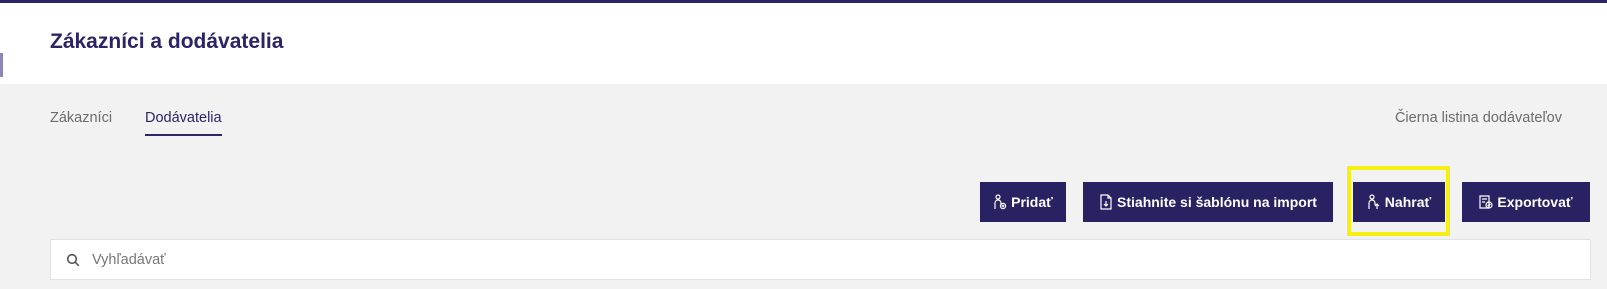  What do you see at coordinates (1000, 202) in the screenshot?
I see `person-plus-icon` at bounding box center [1000, 202].